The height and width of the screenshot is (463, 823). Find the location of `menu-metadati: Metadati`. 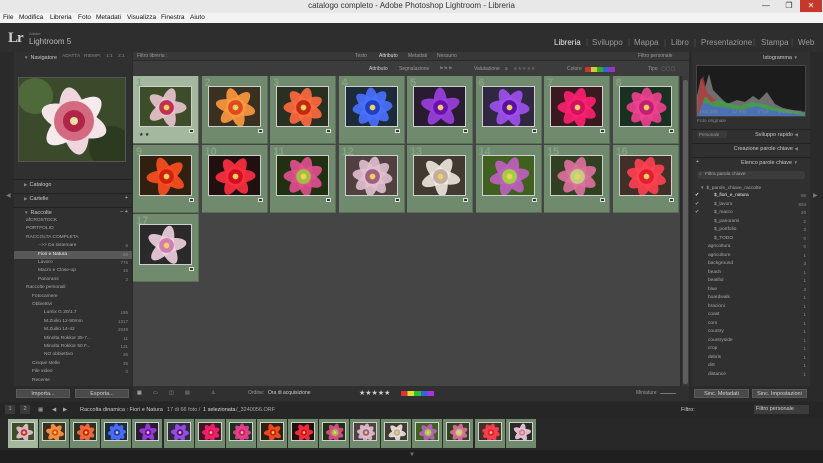

menu-metadati: Metadati is located at coordinates (108, 17).